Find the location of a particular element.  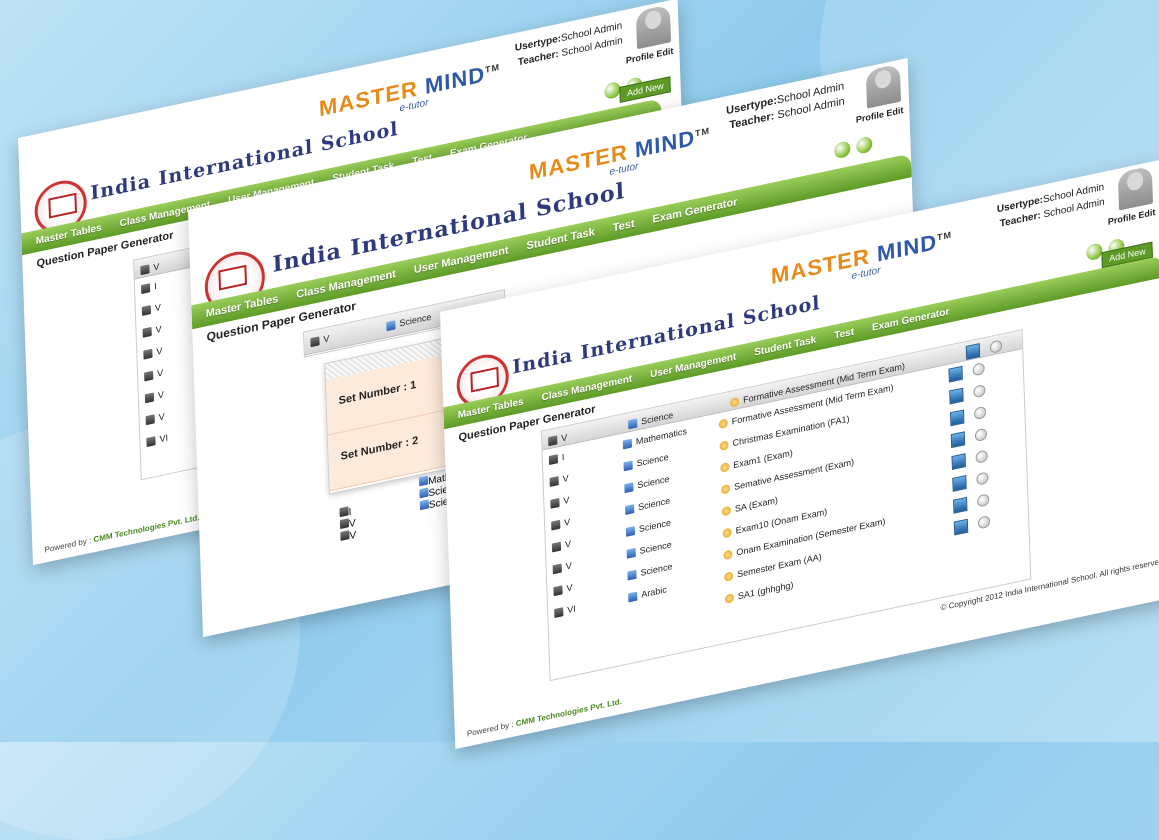

action-column is located at coordinates (966, 460).